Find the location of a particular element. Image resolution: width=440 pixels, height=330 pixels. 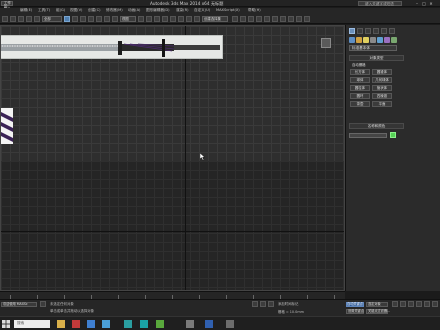

spinner-snap-icon is located at coordinates (189, 19).